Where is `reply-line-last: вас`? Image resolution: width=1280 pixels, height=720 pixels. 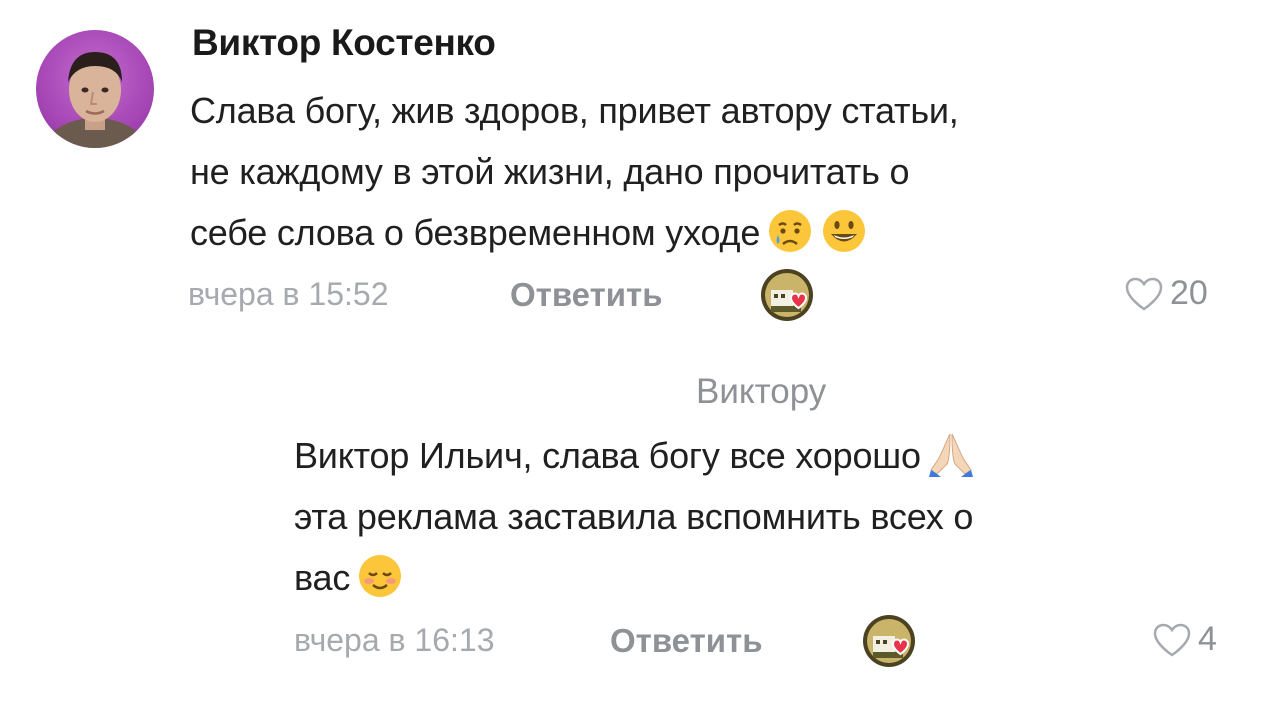 reply-line-last: вас is located at coordinates (634, 577).